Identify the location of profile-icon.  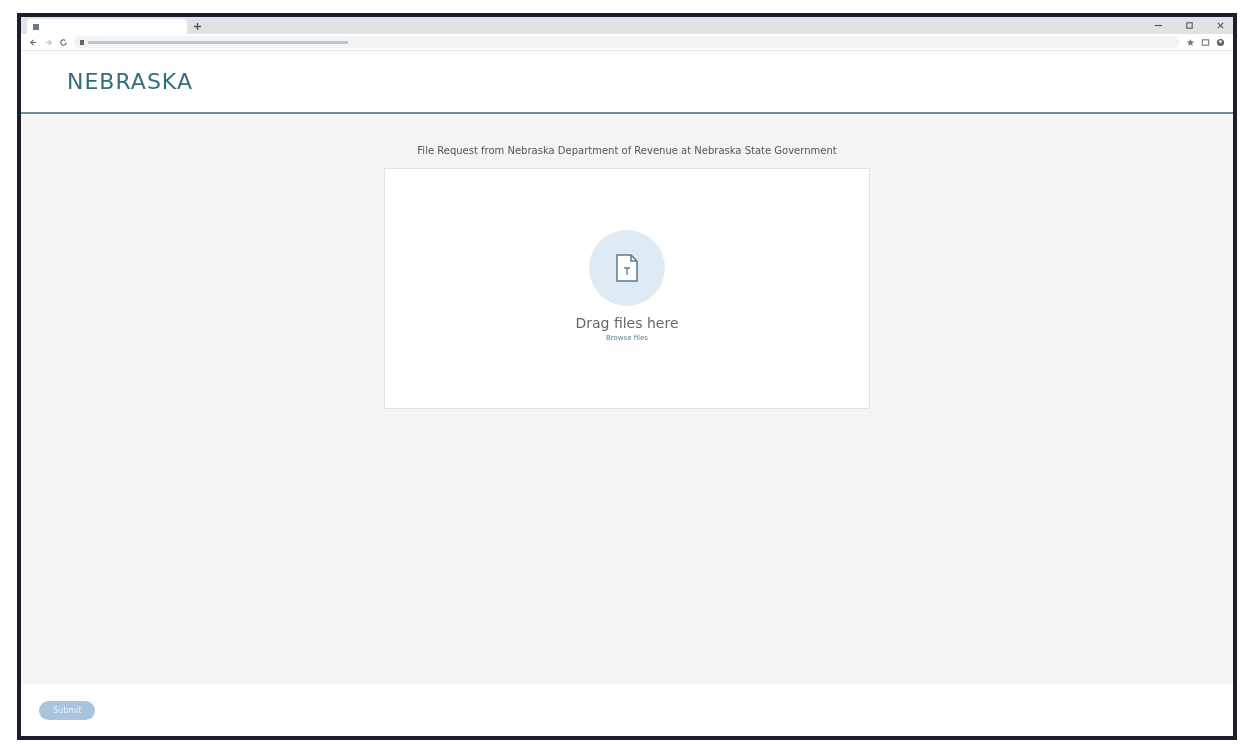
(1220, 42).